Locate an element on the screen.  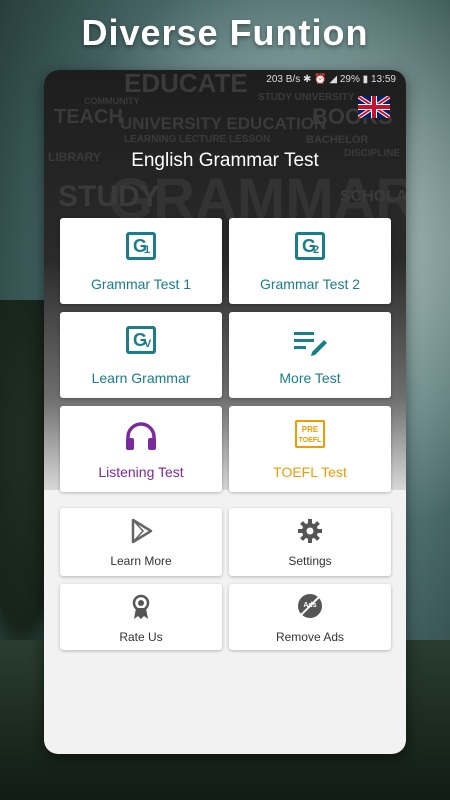
learn-grammar-icon: GV is located at coordinates (141, 342).